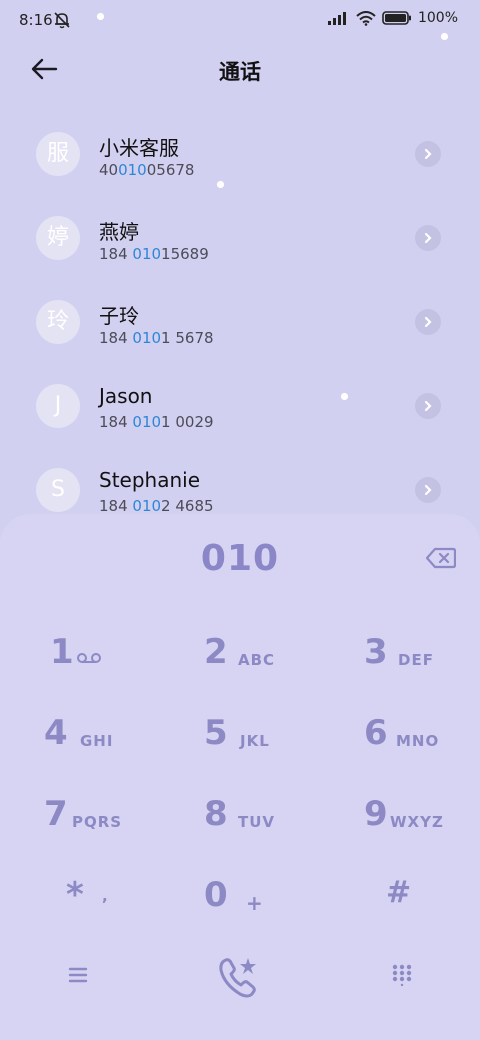  What do you see at coordinates (420, 662) in the screenshot?
I see `dial-key-3: 3 DEF` at bounding box center [420, 662].